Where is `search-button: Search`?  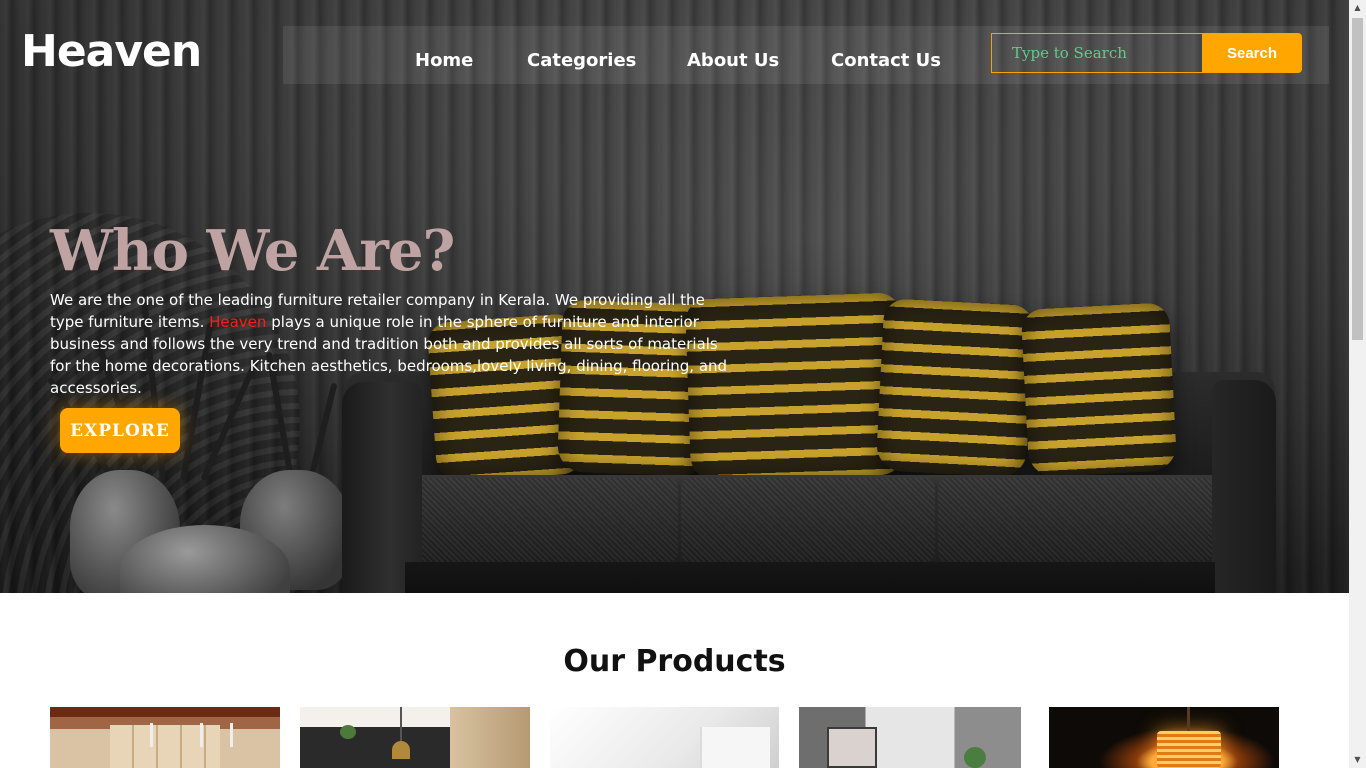
search-button: Search is located at coordinates (1252, 53).